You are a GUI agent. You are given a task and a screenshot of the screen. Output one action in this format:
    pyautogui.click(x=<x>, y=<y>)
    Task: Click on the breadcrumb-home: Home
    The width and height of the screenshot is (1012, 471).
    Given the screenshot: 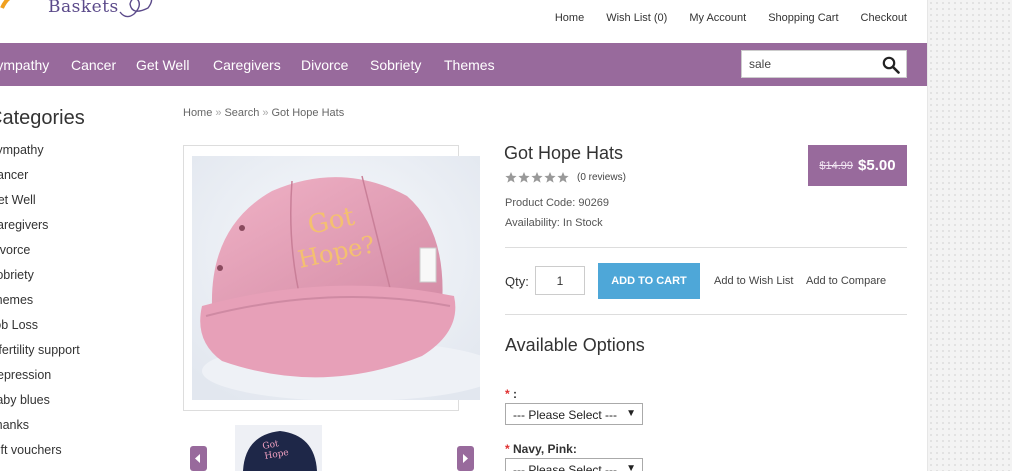 What is the action you would take?
    pyautogui.click(x=197, y=113)
    